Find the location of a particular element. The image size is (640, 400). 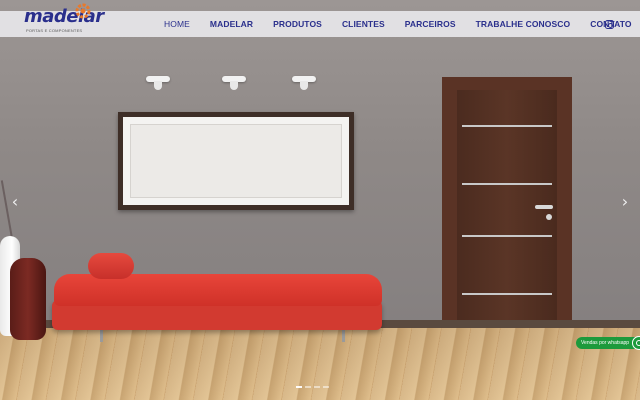

red-vase is located at coordinates (28, 299).